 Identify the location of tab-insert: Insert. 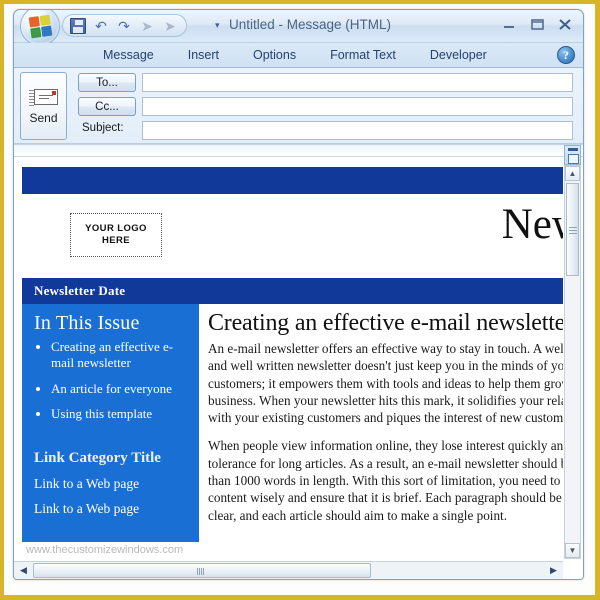
(203, 55).